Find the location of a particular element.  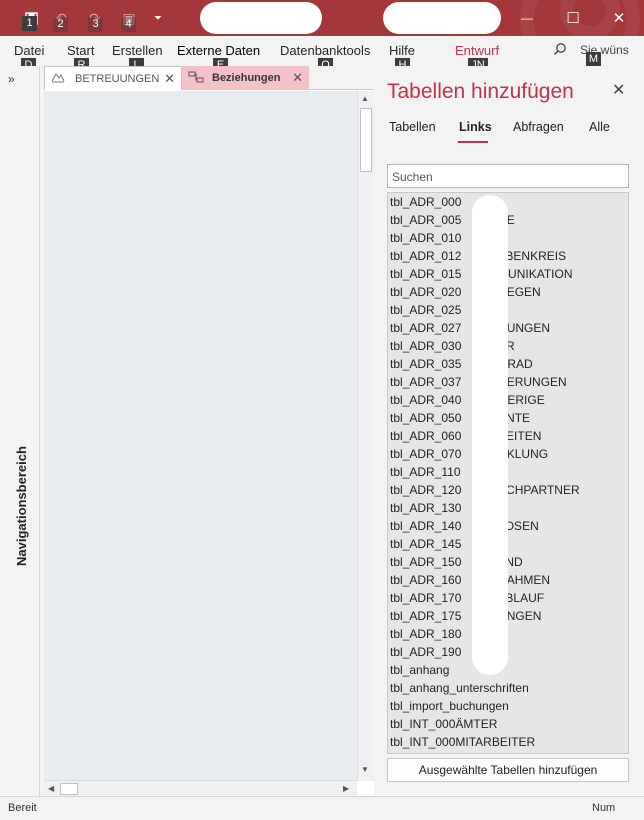

list-item: tbl_ADR_145 is located at coordinates (508, 544).